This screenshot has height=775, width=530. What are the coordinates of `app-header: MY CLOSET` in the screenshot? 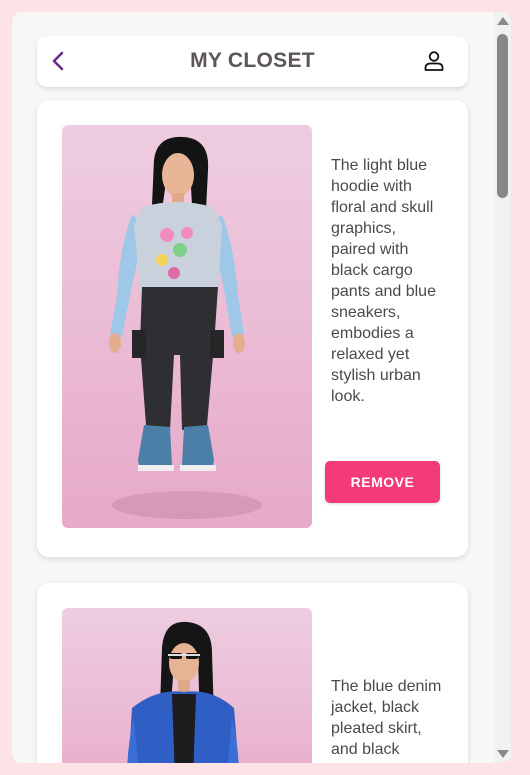 It's located at (252, 61).